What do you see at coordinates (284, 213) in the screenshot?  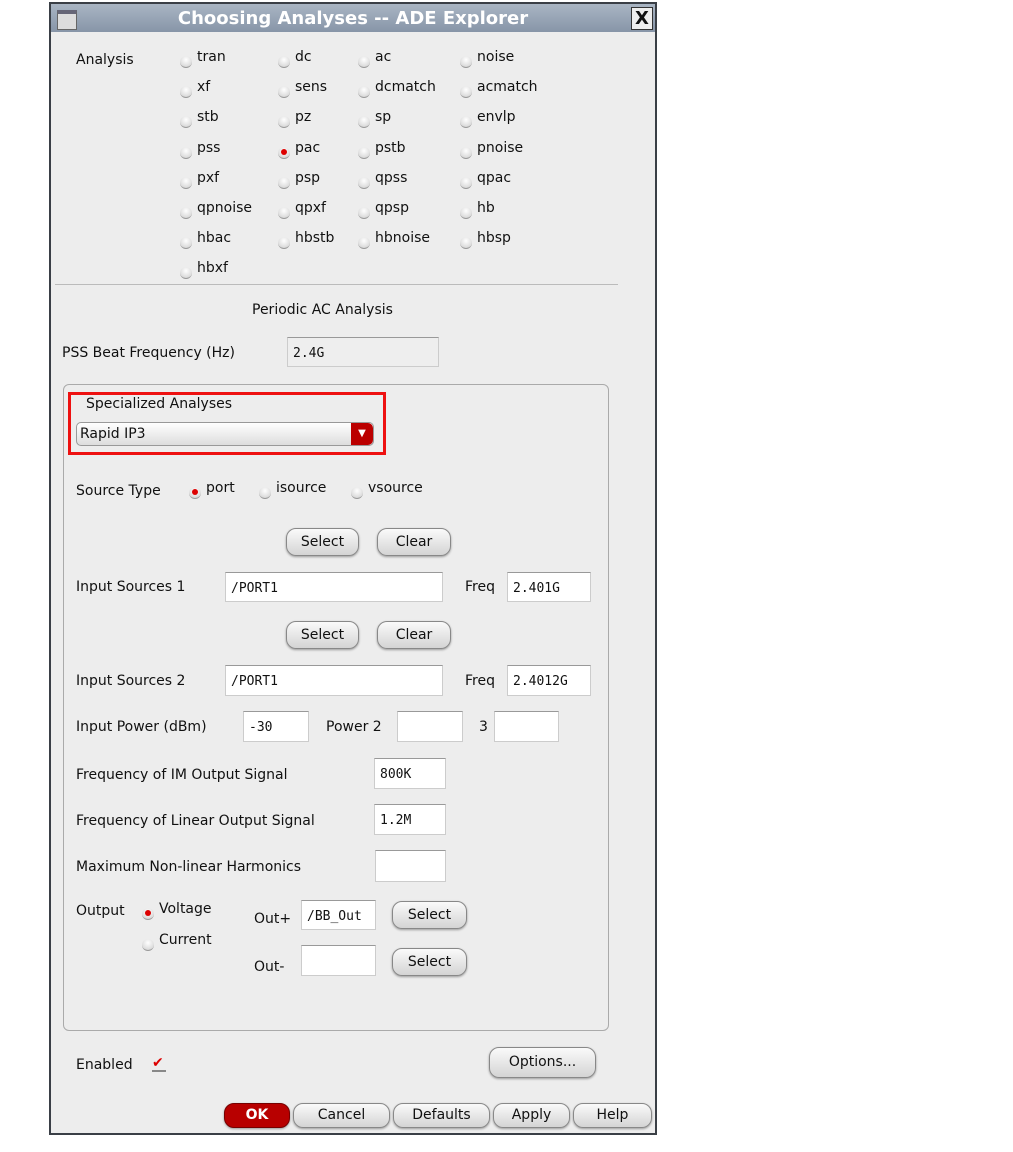 I see `analysis-qpxf-radio` at bounding box center [284, 213].